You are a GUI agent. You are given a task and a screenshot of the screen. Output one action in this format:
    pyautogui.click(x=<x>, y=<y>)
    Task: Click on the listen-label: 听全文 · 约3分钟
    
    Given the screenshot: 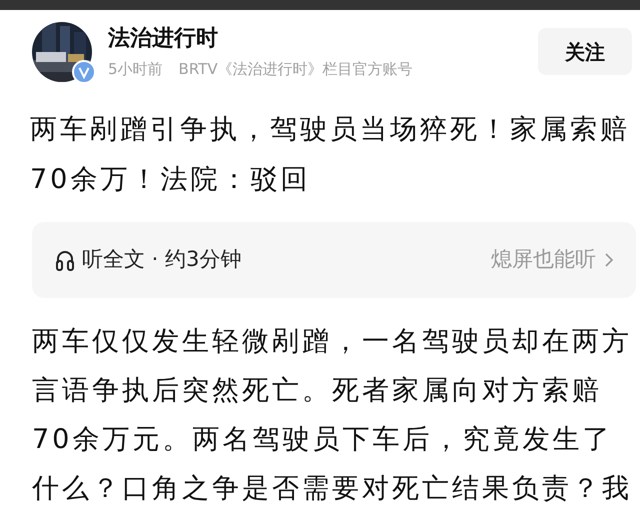 What is the action you would take?
    pyautogui.click(x=162, y=260)
    